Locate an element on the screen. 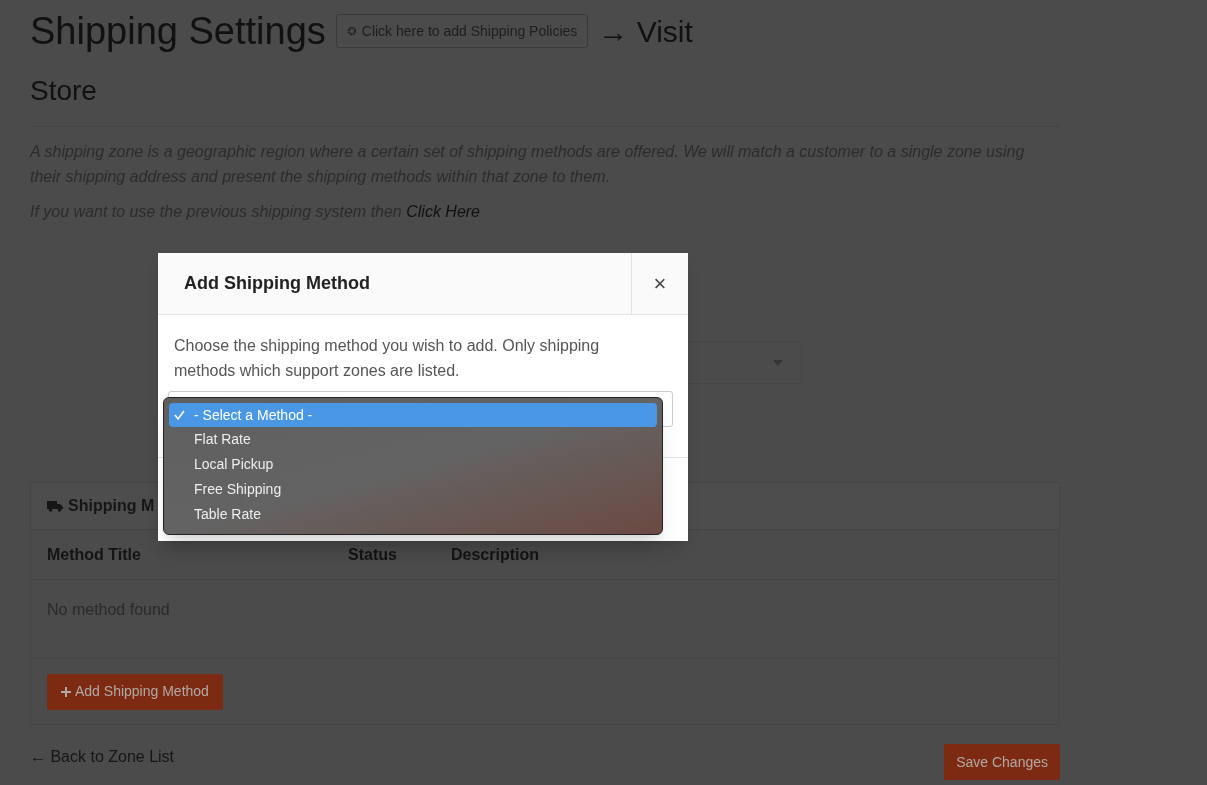 The width and height of the screenshot is (1207, 785). click-here-link: Click Here is located at coordinates (443, 211).